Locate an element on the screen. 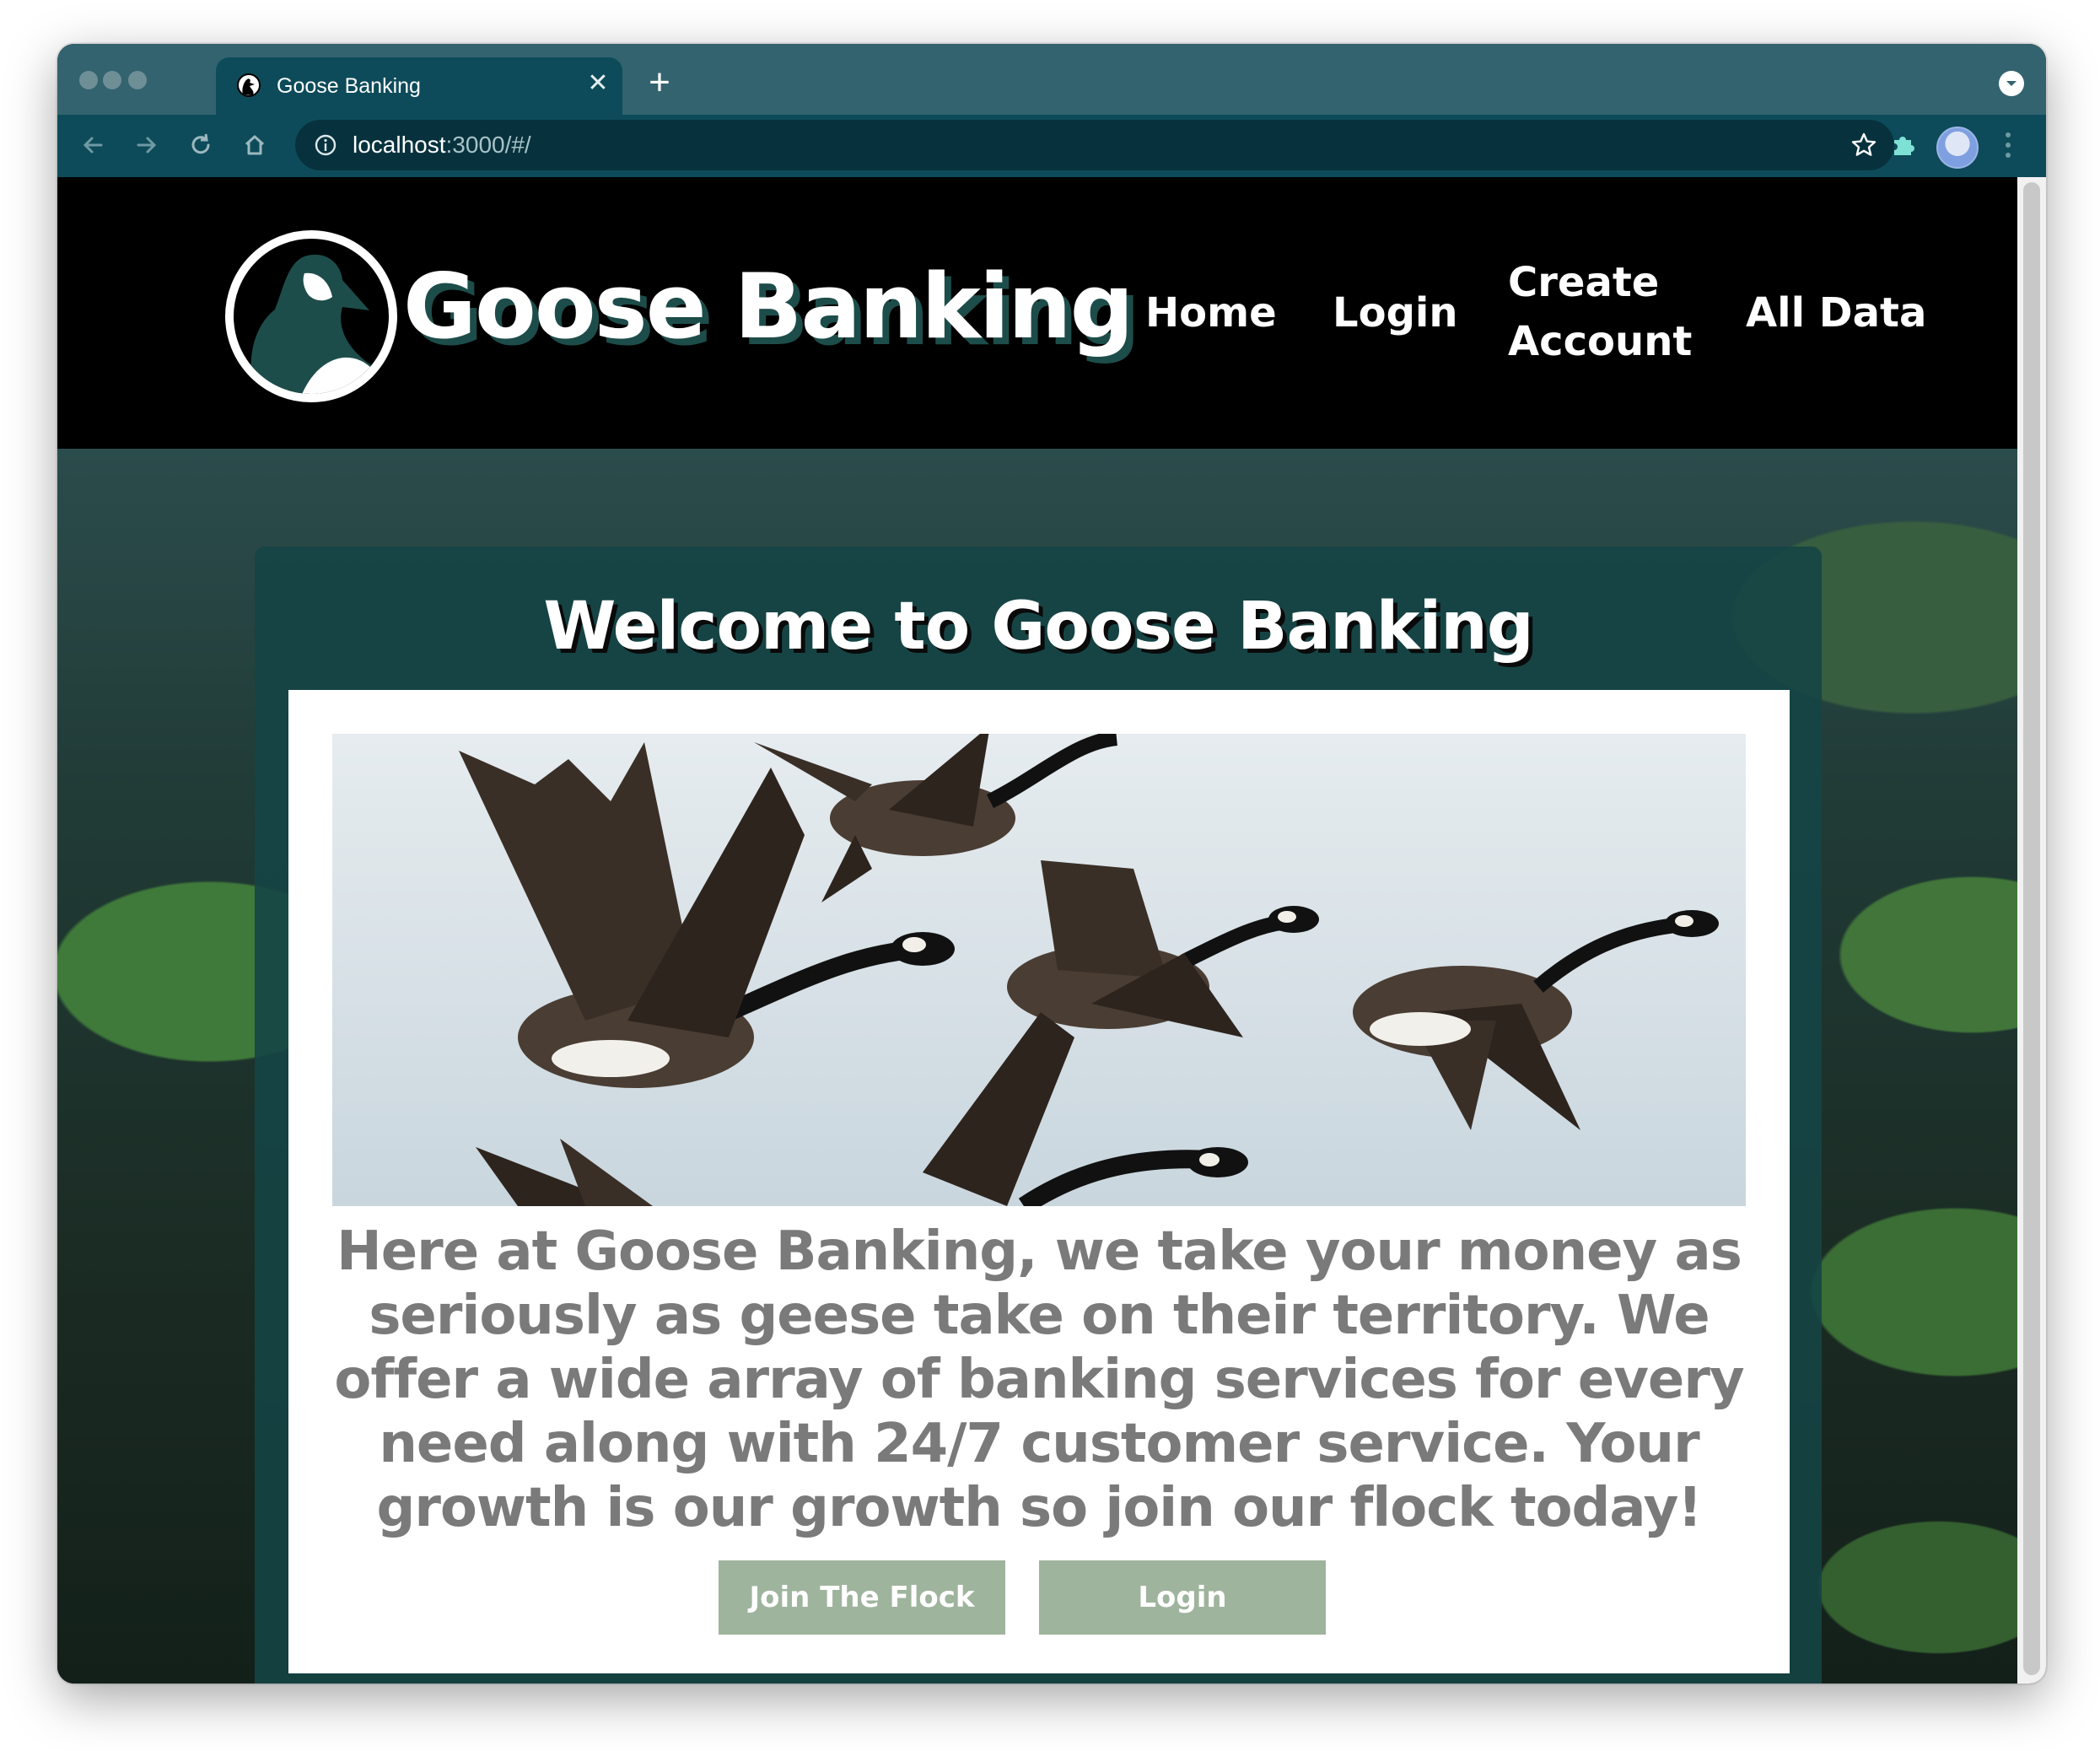 Image resolution: width=2100 pixels, height=1751 pixels. tab-search-button is located at coordinates (2011, 83).